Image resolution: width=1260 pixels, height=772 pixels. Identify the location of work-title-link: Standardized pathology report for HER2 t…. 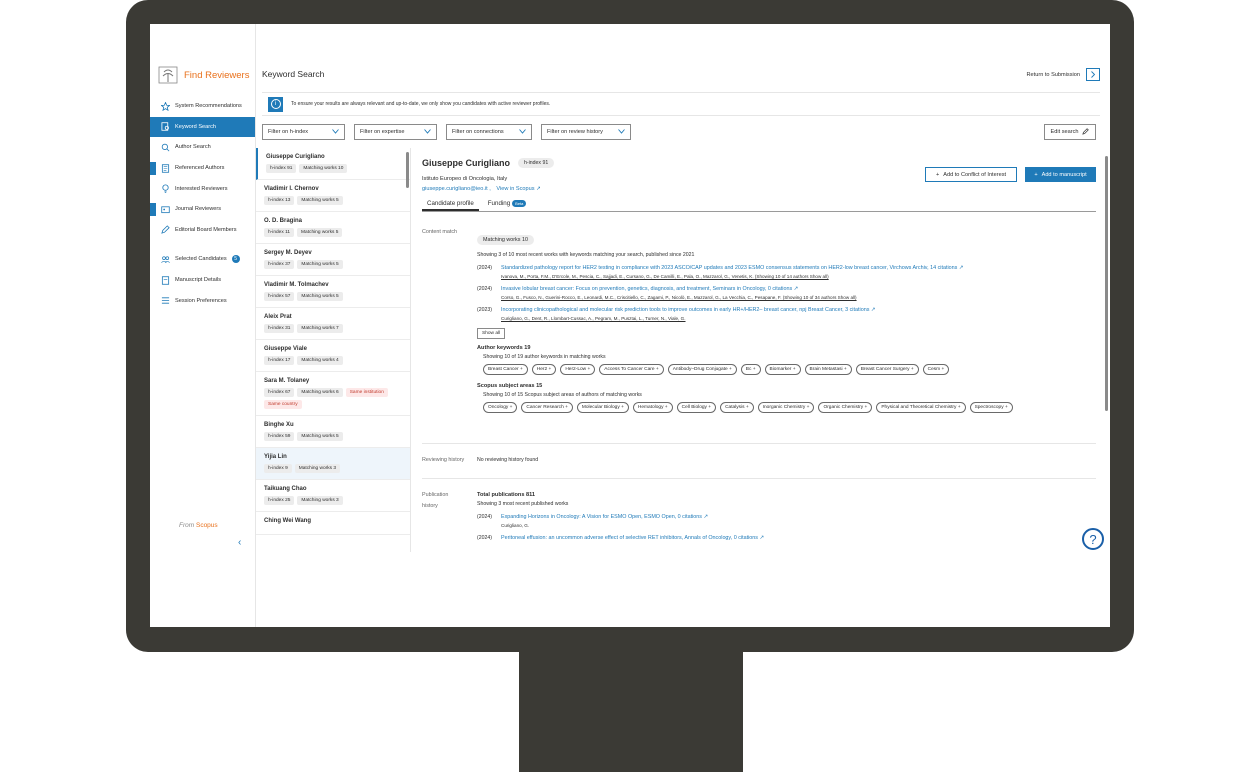
(732, 268).